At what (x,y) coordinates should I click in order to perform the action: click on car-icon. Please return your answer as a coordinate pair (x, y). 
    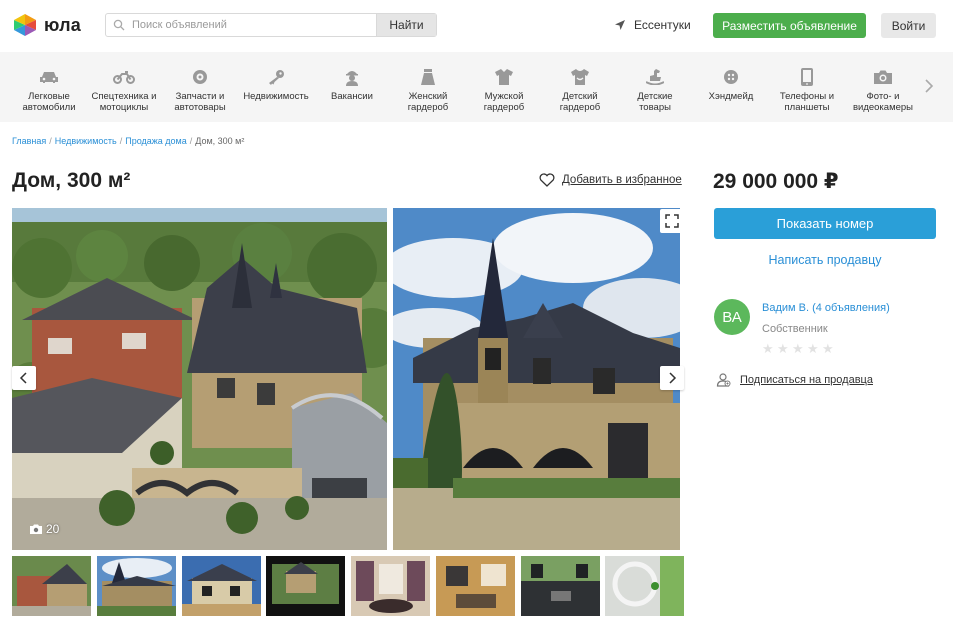
    Looking at the image, I should click on (49, 77).